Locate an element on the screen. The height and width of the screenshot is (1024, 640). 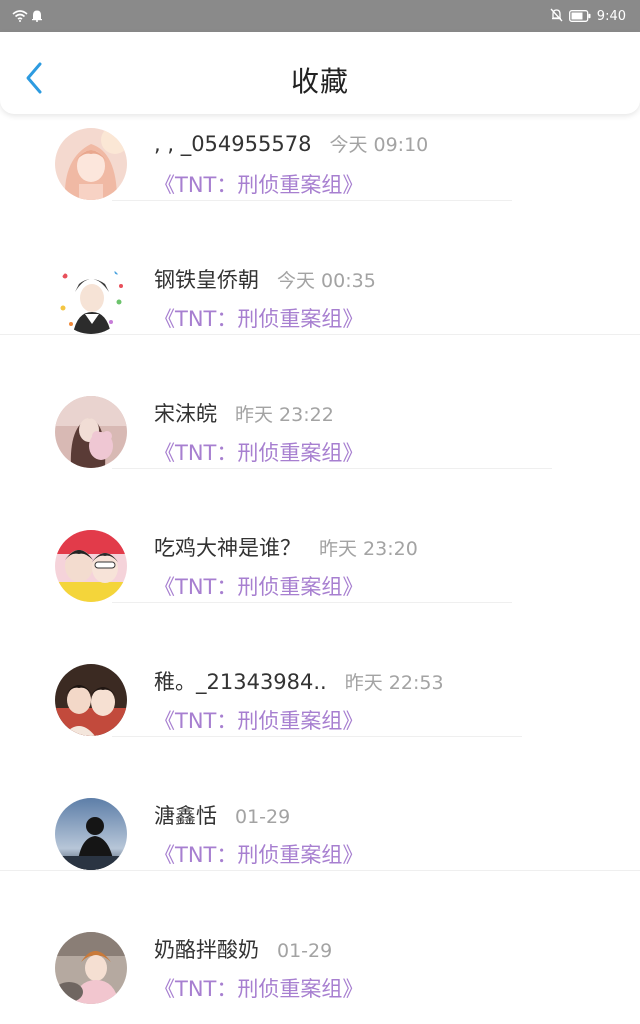
list-item: 奶酪拌酸奶 01-29 《TNT：刑侦重案组》 is located at coordinates (320, 970).